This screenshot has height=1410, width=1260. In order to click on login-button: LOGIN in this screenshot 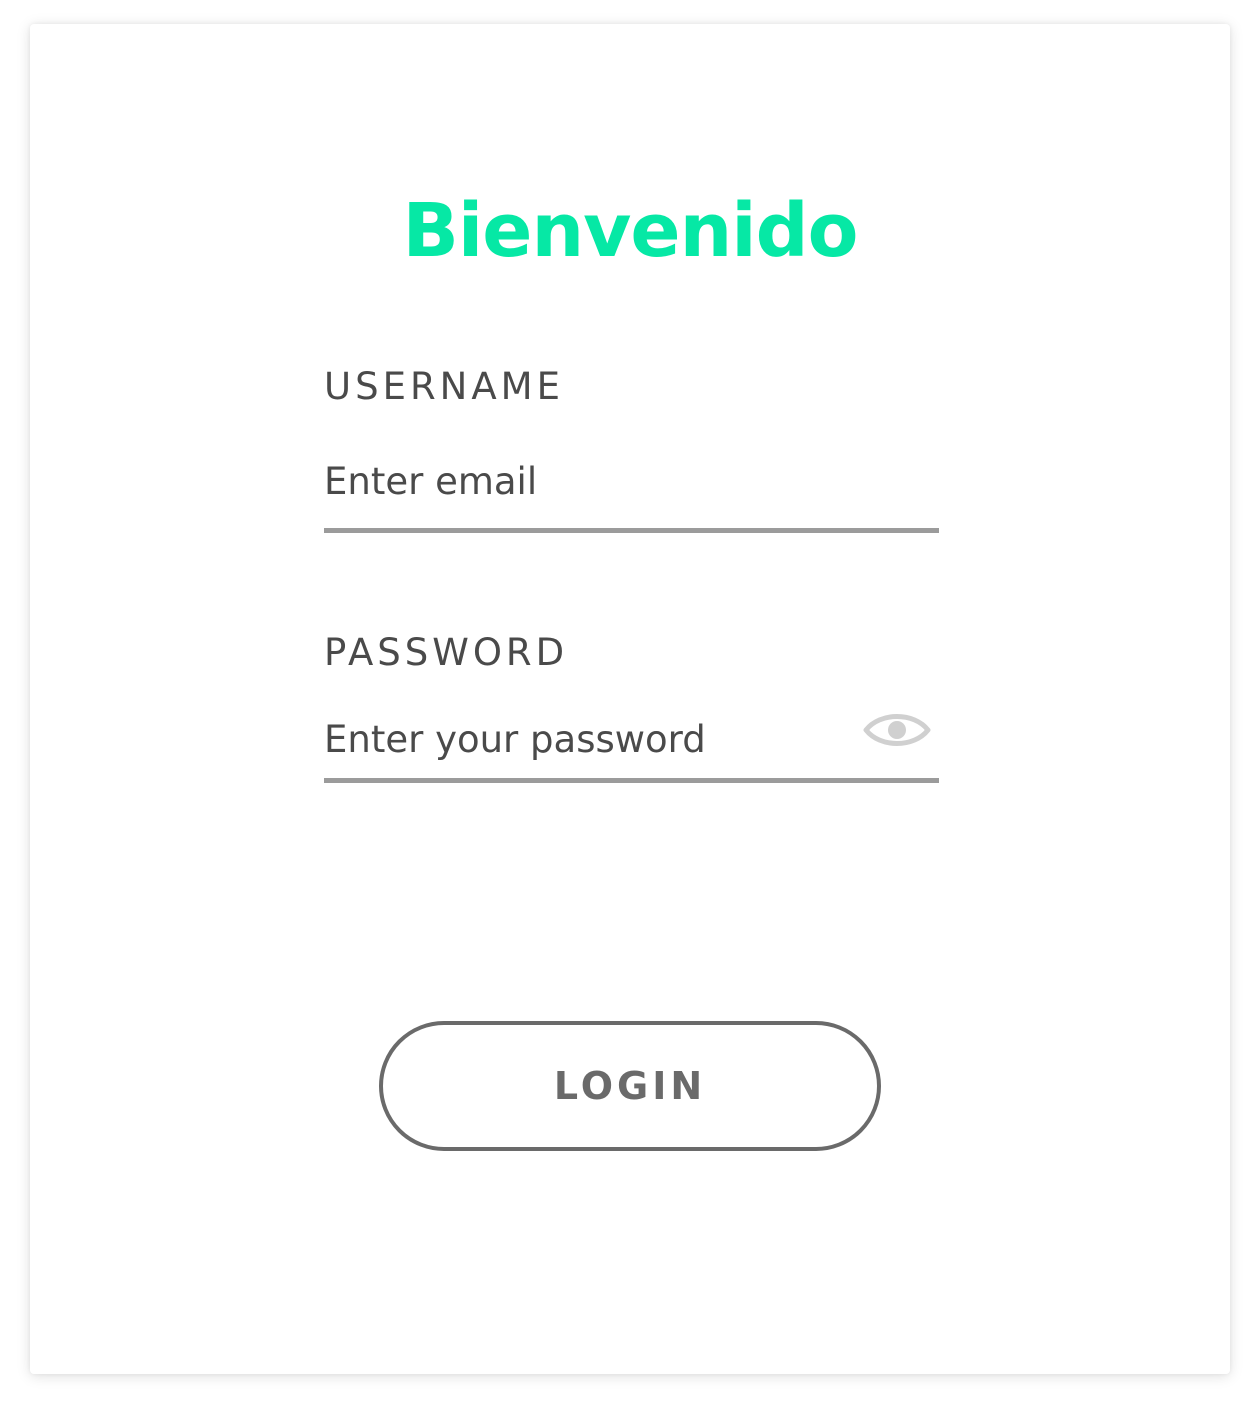, I will do `click(630, 1086)`.